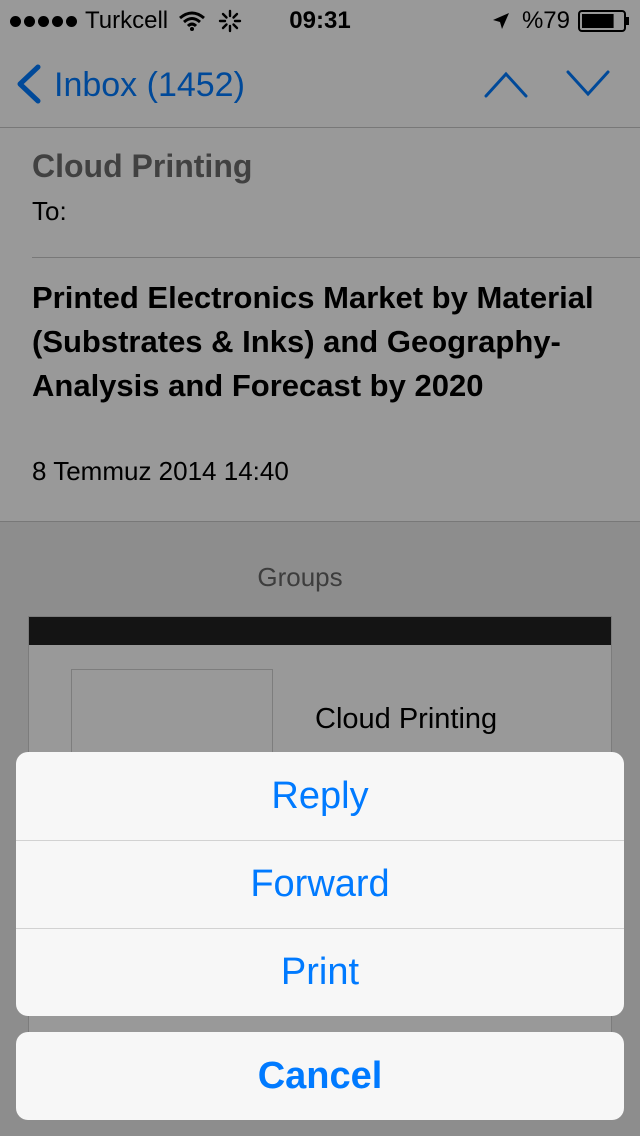  Describe the element at coordinates (320, 796) in the screenshot. I see `reply-button: Reply` at that location.